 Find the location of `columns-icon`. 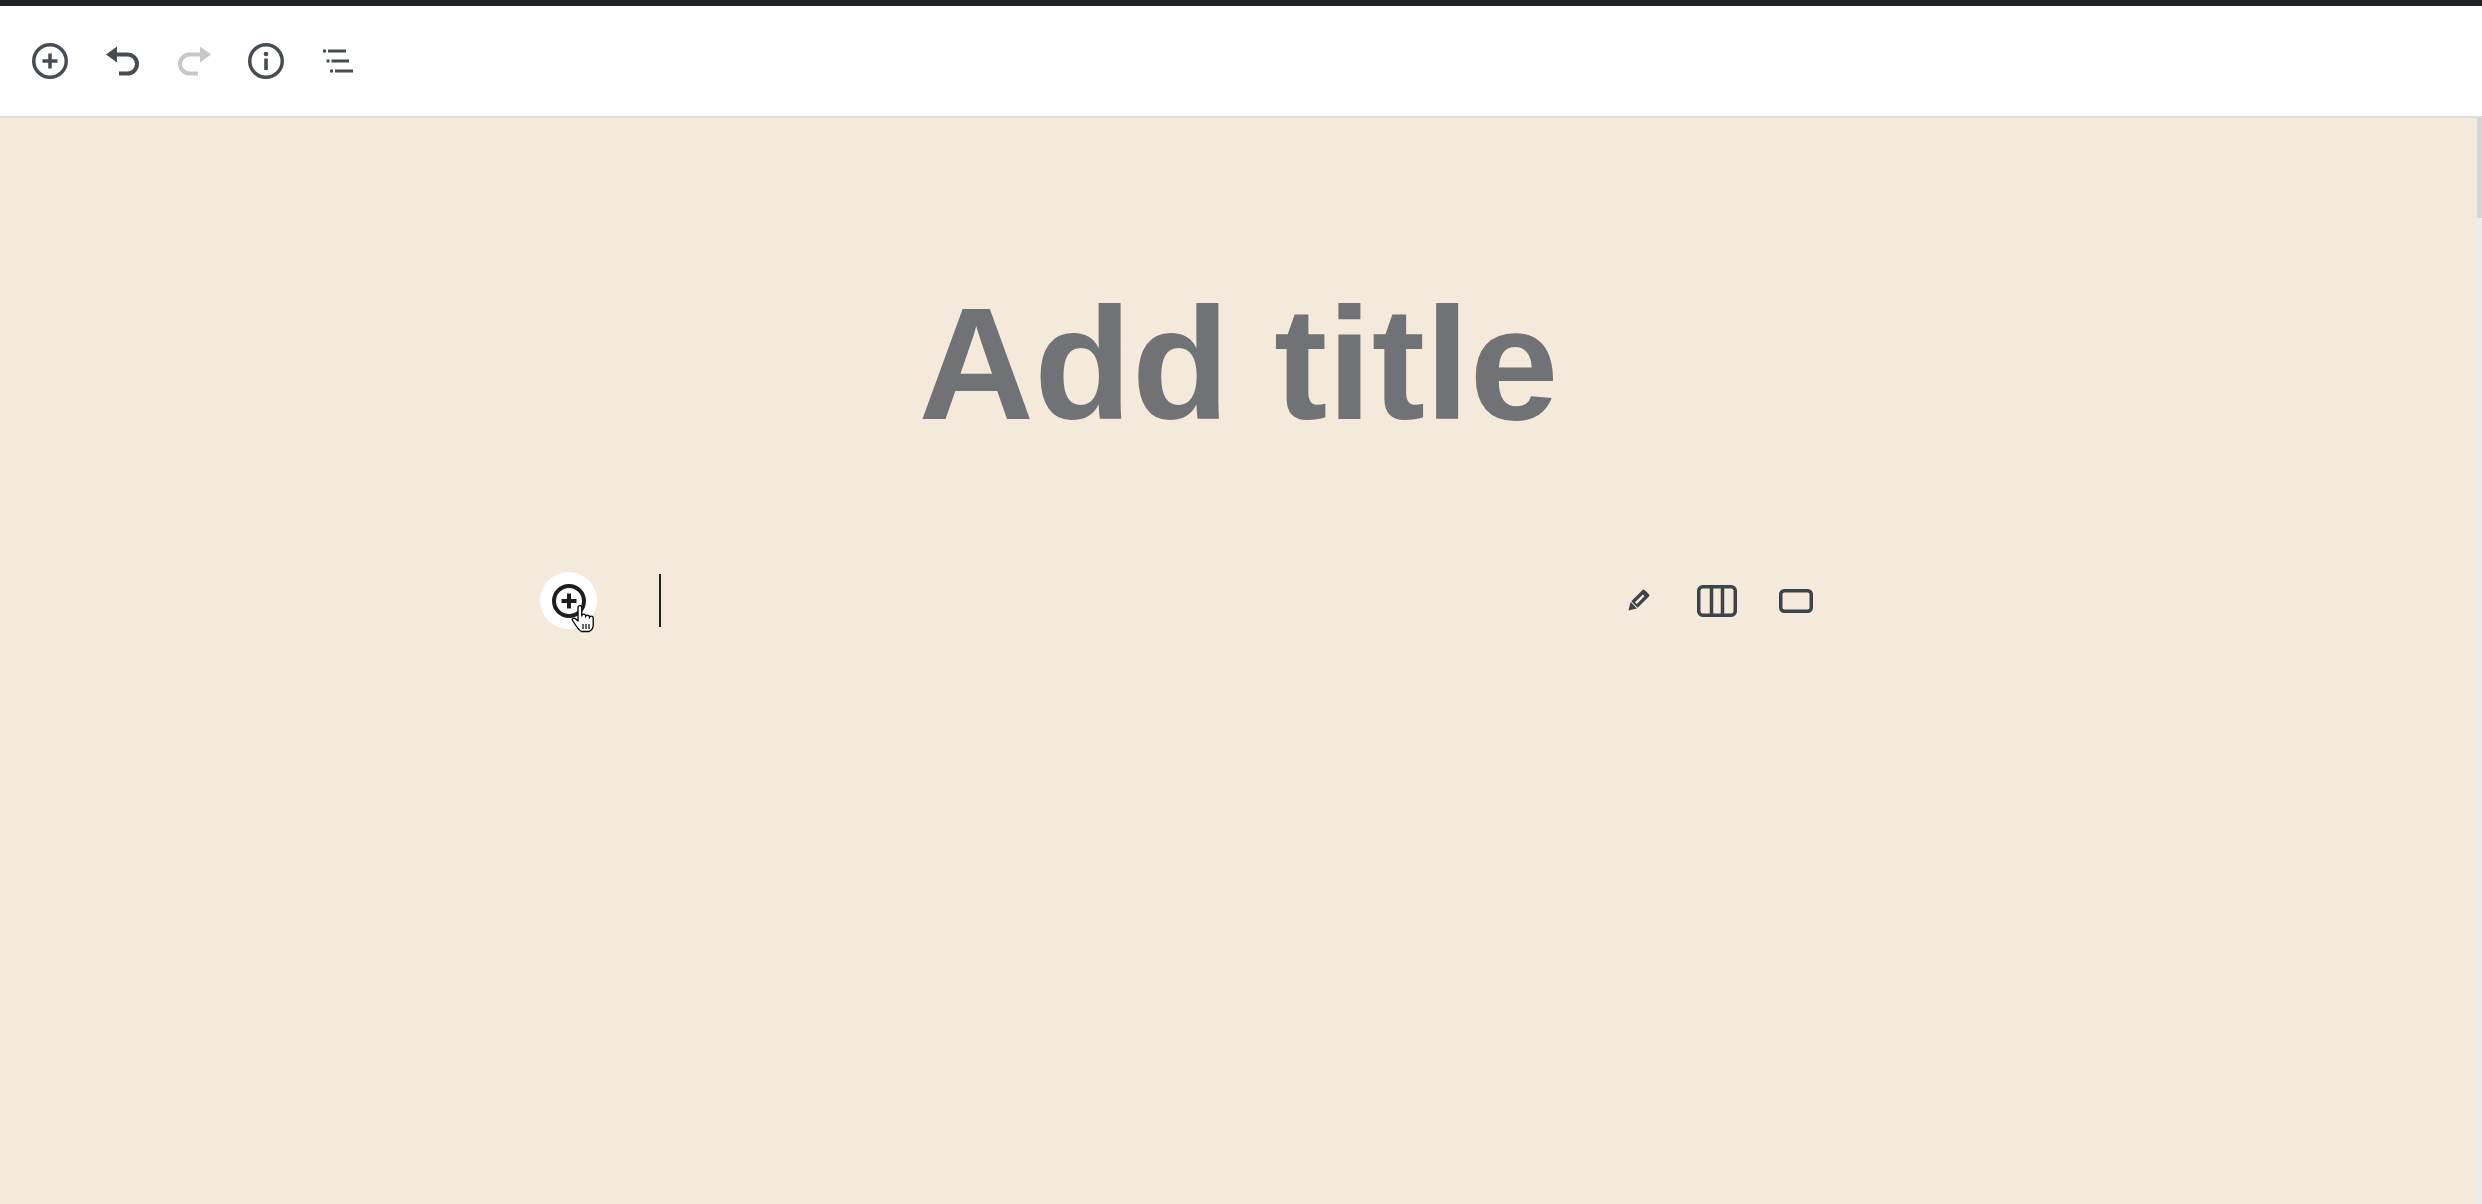

columns-icon is located at coordinates (1717, 600).